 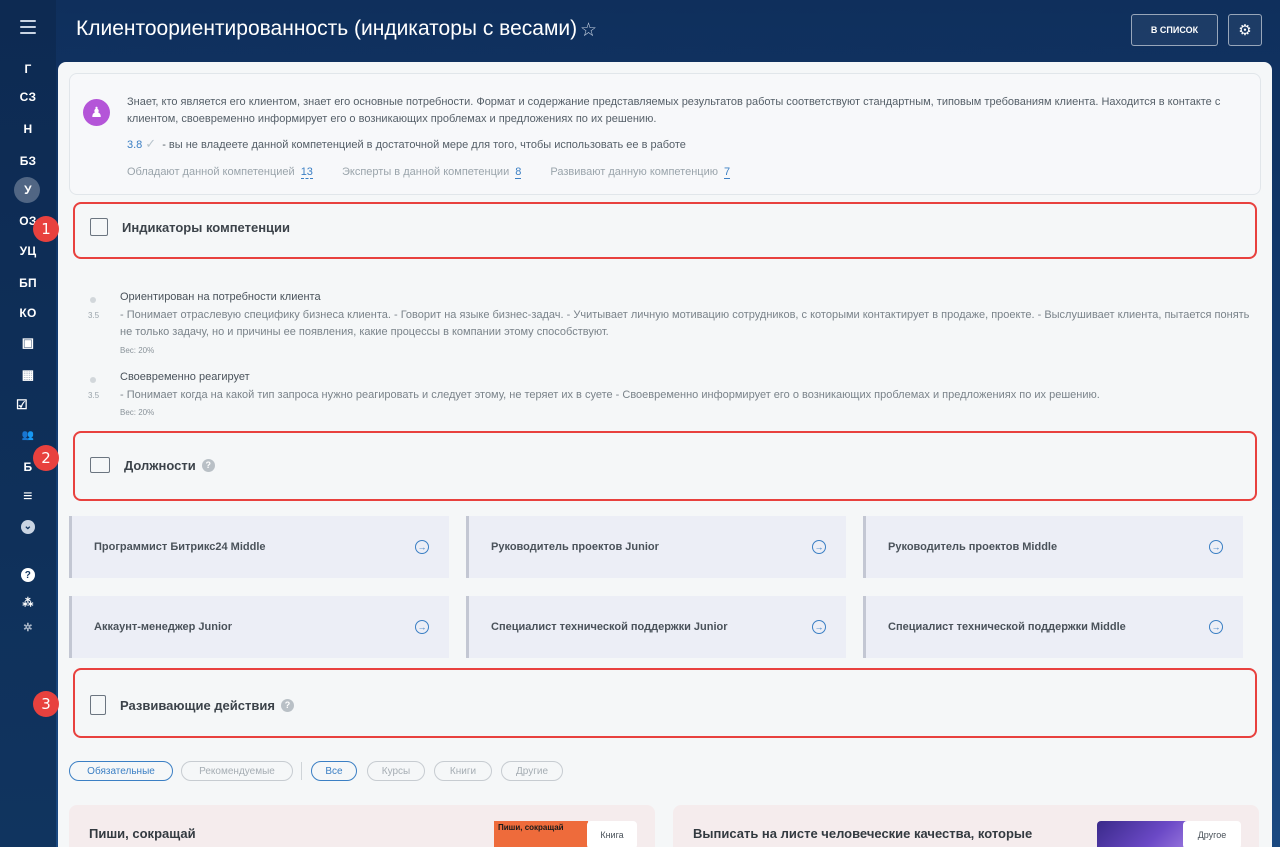 What do you see at coordinates (634, 172) in the screenshot?
I see `stat-label: Развивают данную компетенцию` at bounding box center [634, 172].